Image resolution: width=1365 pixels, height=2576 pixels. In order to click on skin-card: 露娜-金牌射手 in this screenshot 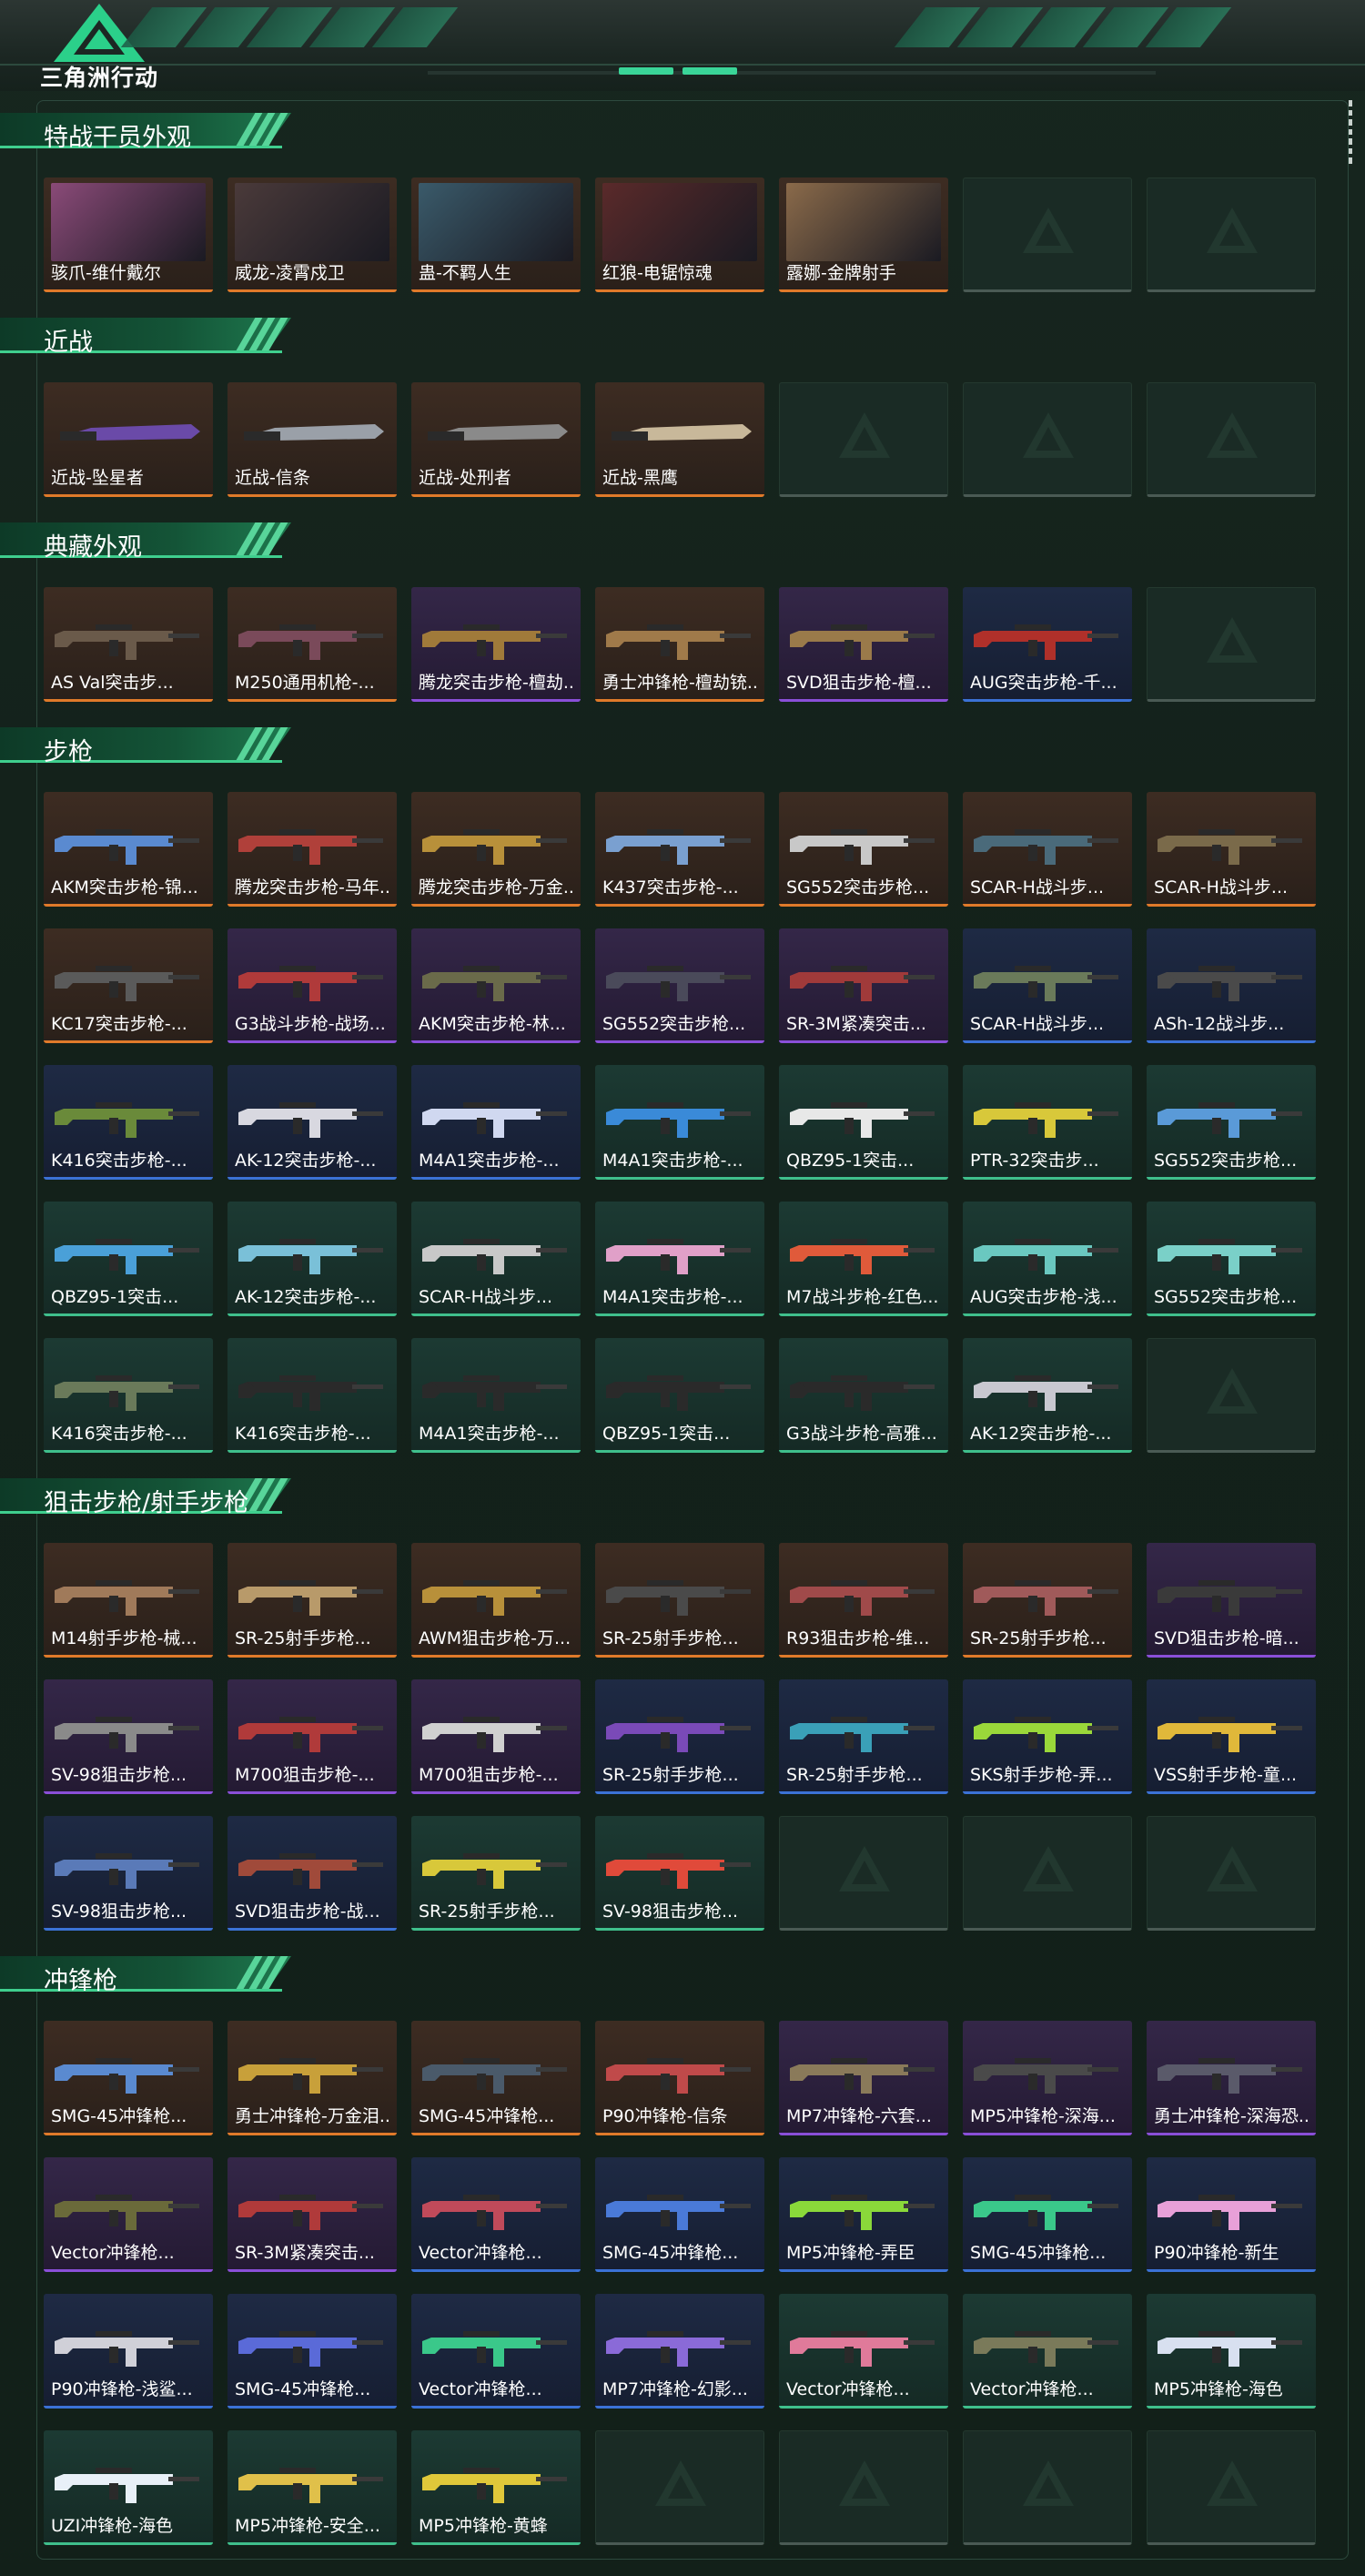, I will do `click(864, 234)`.